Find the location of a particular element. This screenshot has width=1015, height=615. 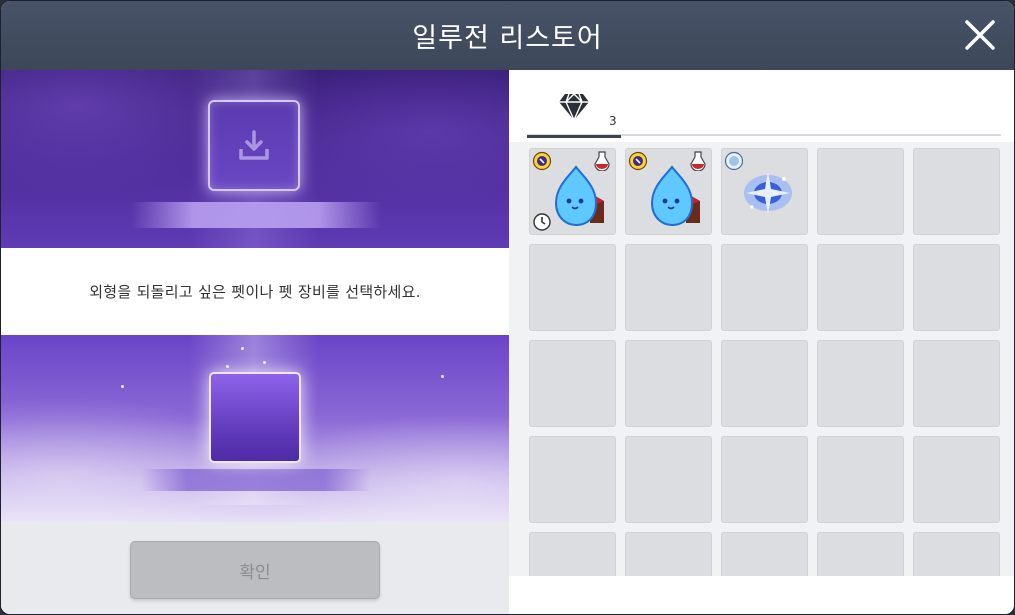

source-slot-scene is located at coordinates (255, 159).